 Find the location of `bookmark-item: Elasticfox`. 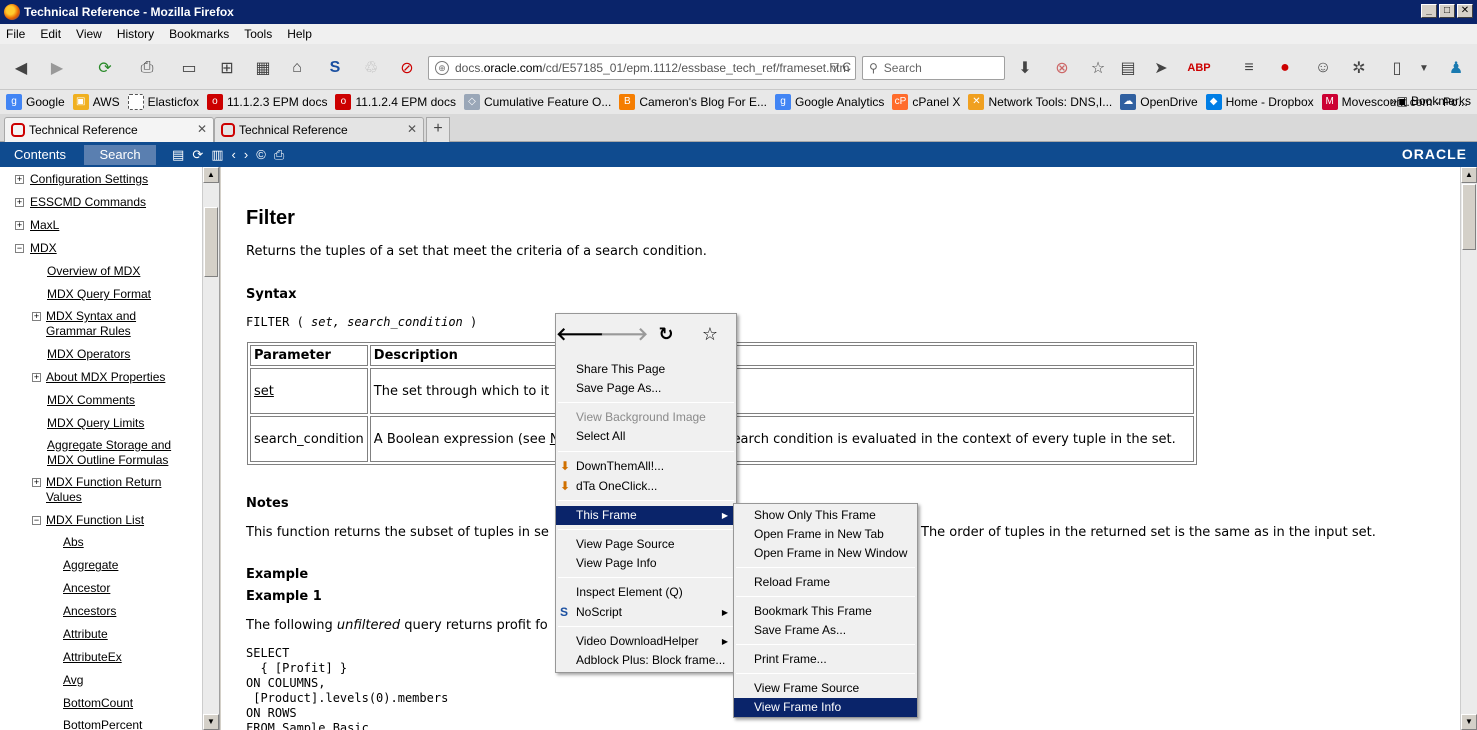

bookmark-item: Elasticfox is located at coordinates (163, 102).